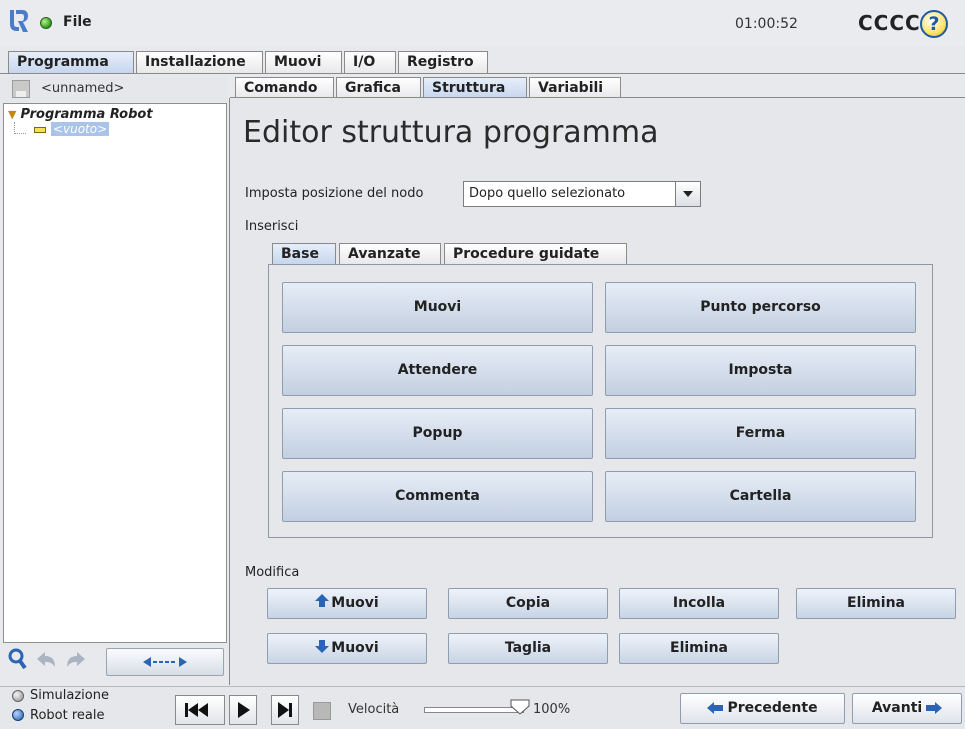  Describe the element at coordinates (46, 23) in the screenshot. I see `status-green-dot-icon` at that location.